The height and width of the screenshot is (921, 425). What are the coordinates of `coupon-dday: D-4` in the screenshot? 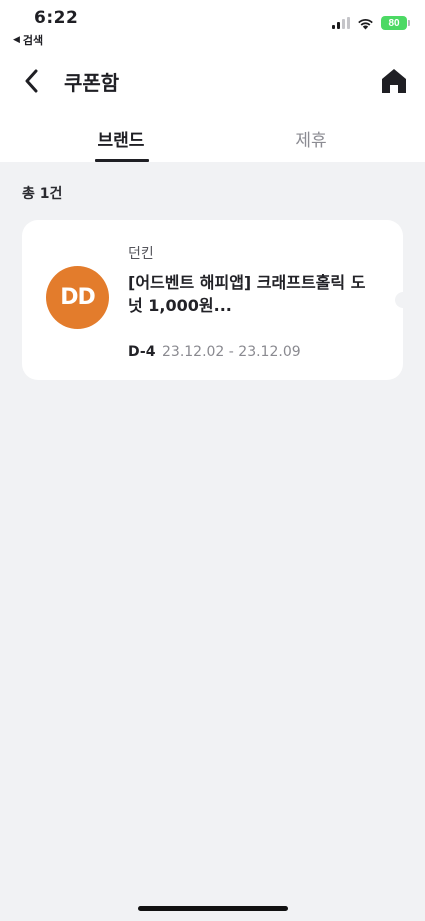 It's located at (142, 352).